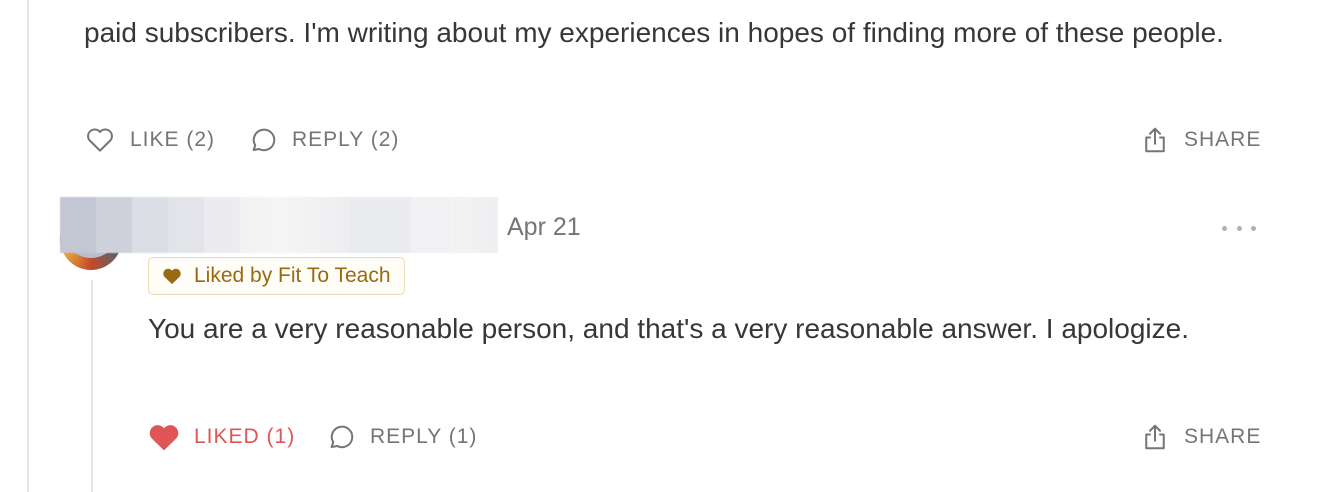  I want to click on reply-thread-line, so click(92, 386).